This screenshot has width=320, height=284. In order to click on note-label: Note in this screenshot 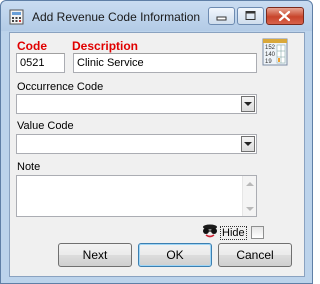, I will do `click(29, 167)`.